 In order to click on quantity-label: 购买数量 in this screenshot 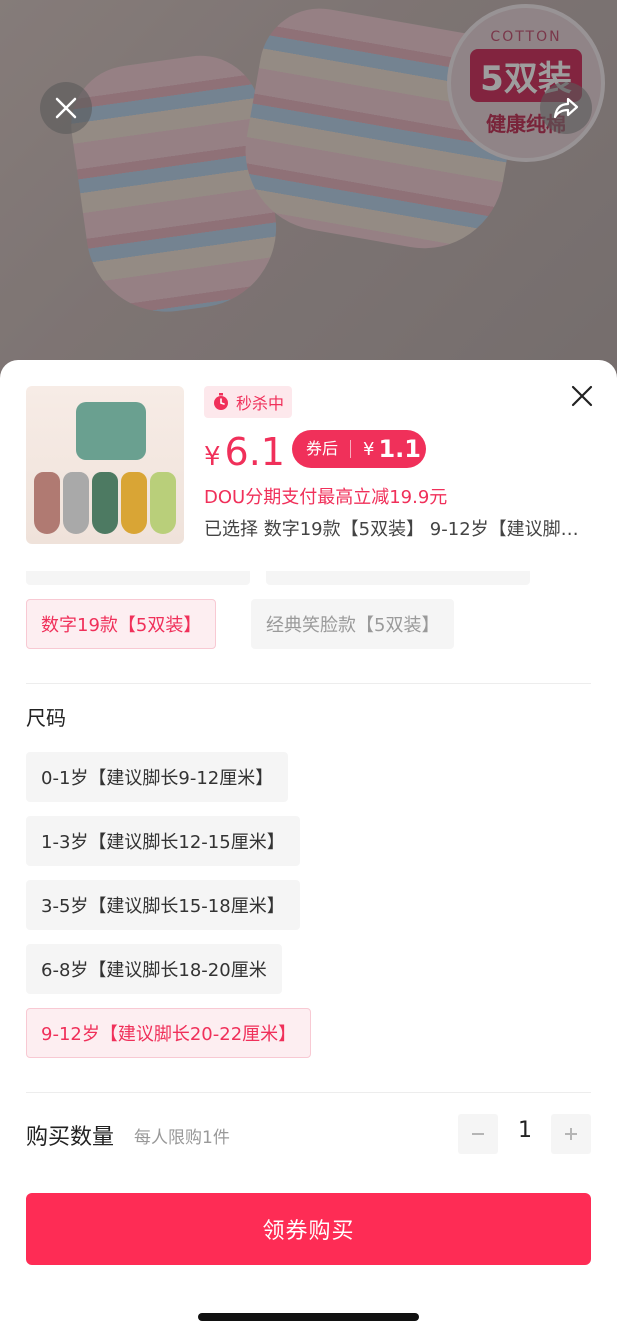, I will do `click(70, 1137)`.